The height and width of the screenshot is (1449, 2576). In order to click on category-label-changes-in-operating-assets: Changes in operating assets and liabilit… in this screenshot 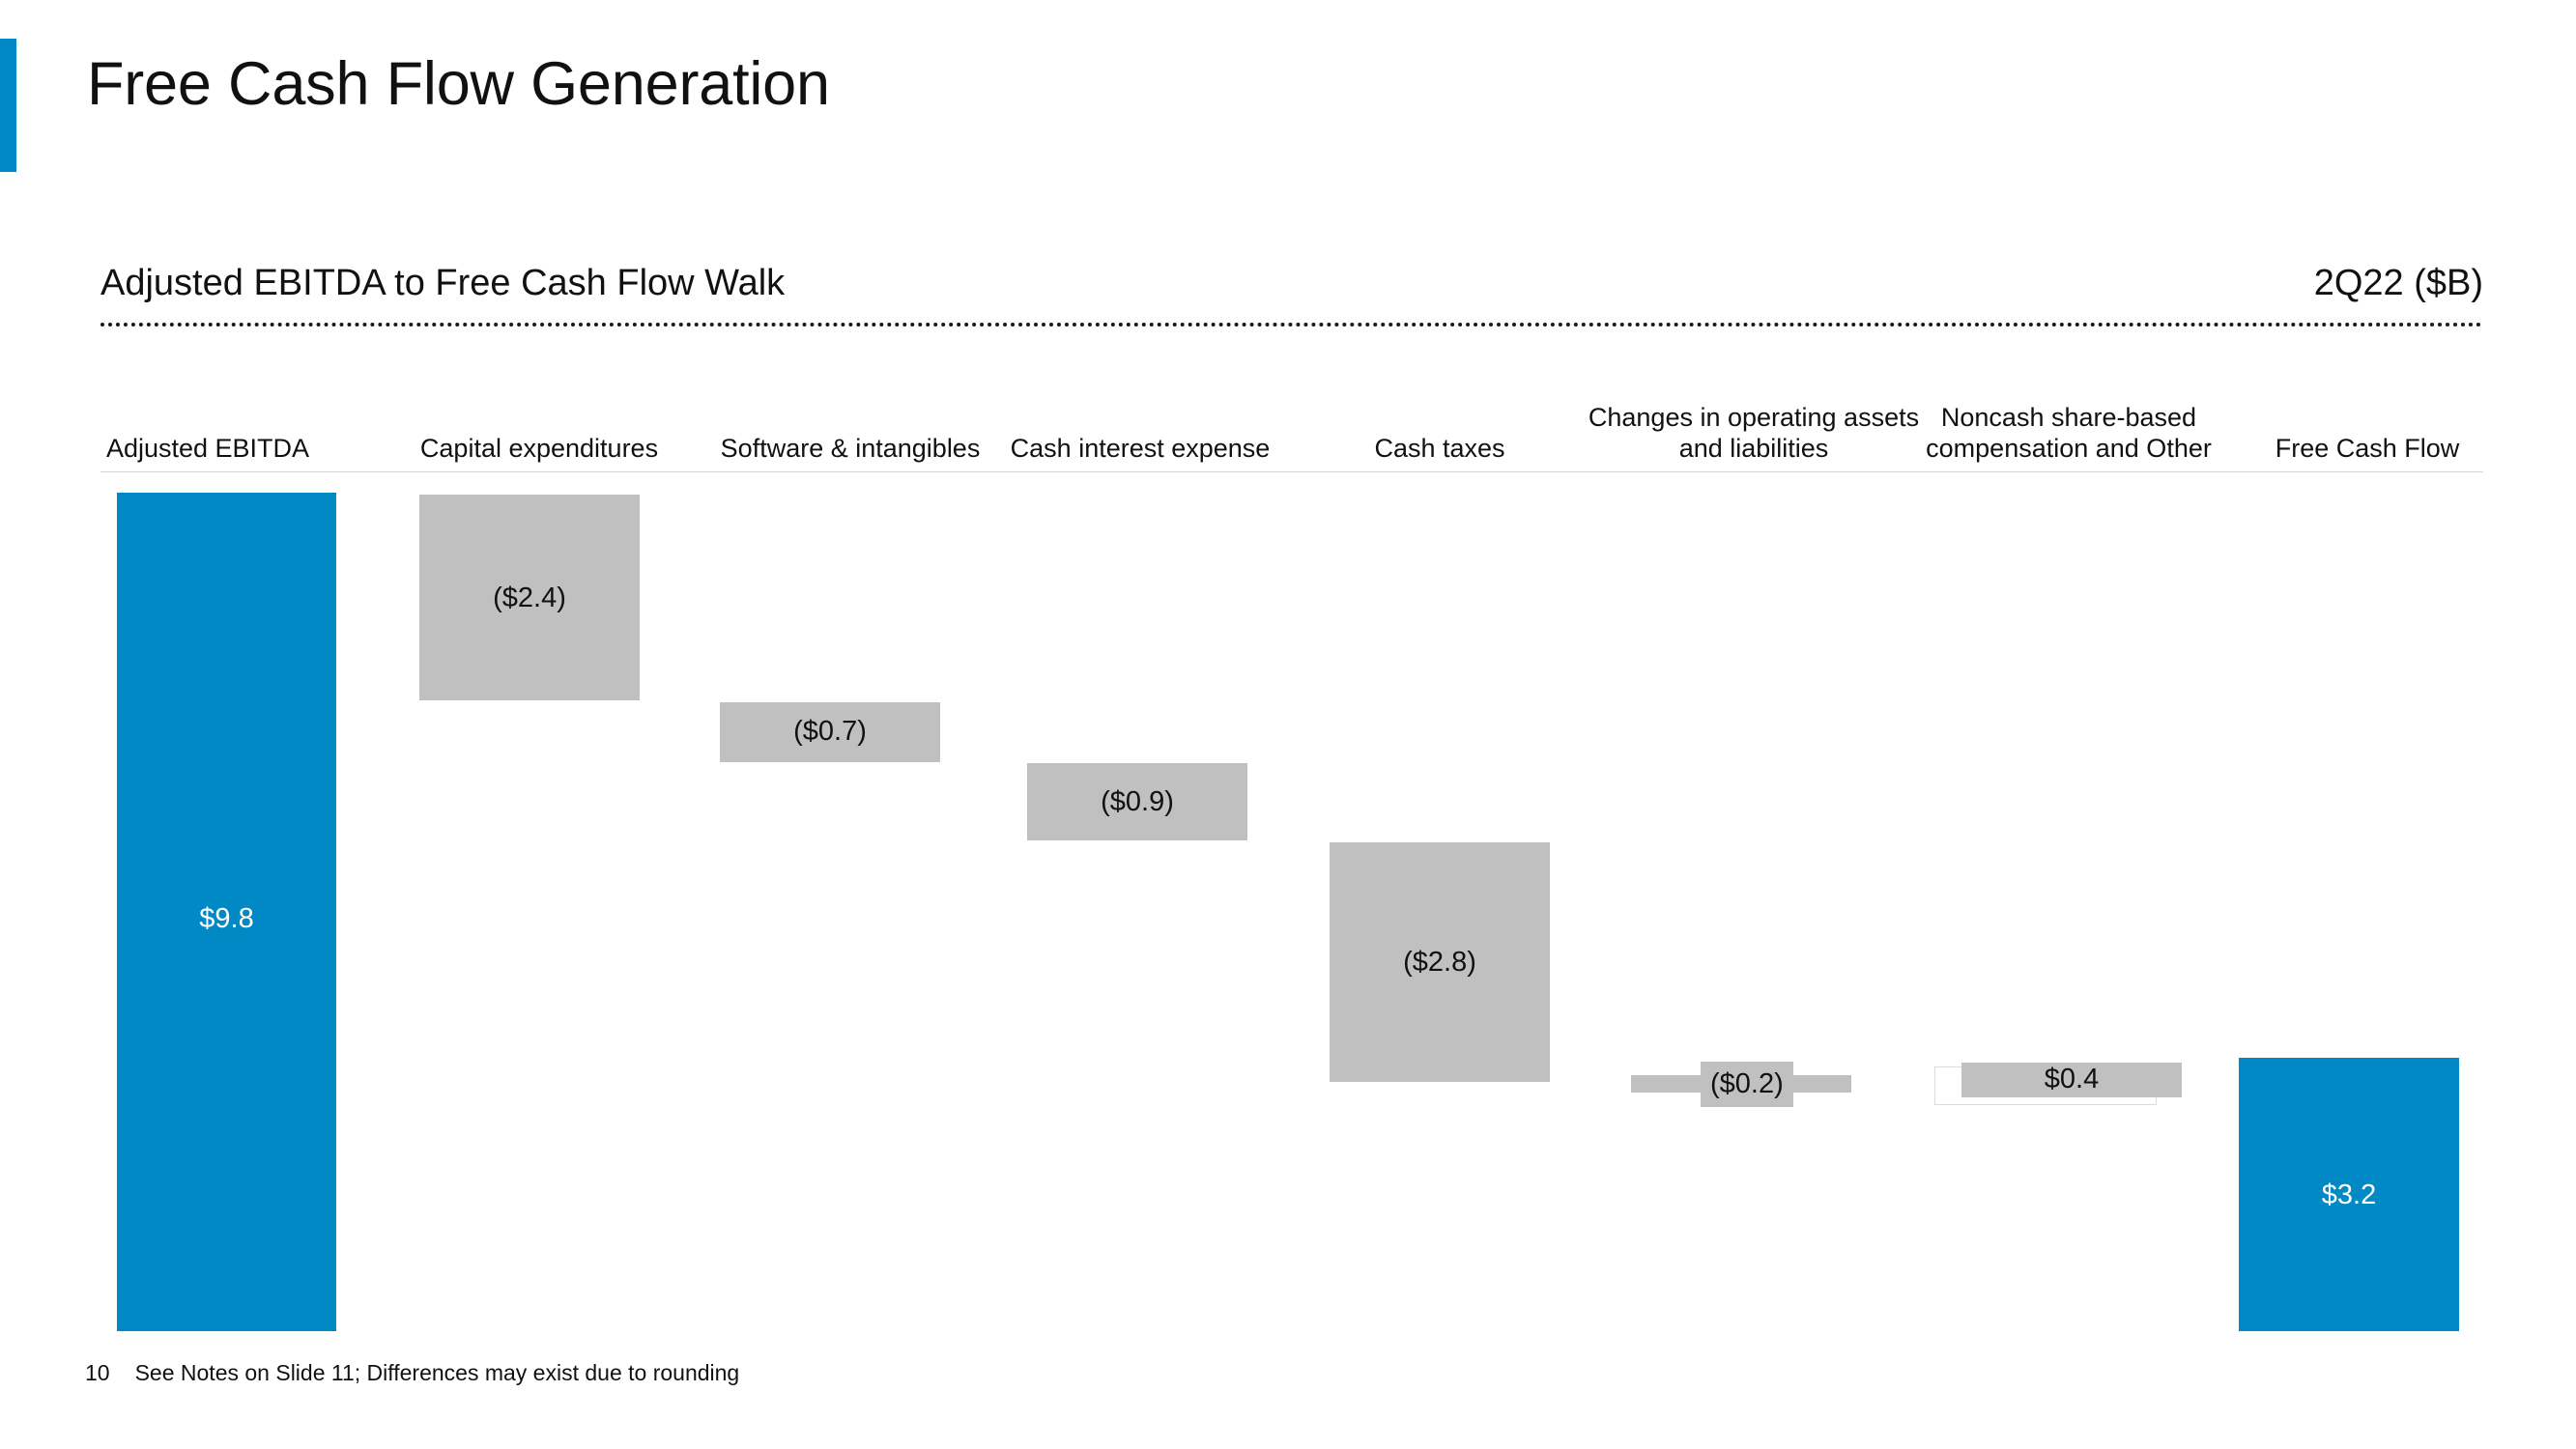, I will do `click(1754, 433)`.